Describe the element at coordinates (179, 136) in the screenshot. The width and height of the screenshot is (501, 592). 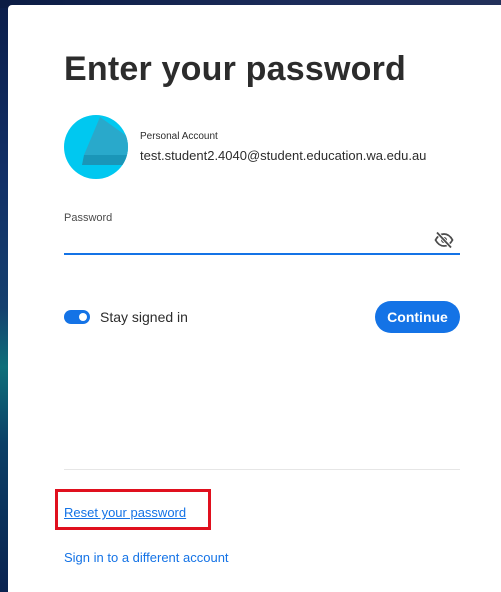
I see `account-type-label: Personal Account` at that location.